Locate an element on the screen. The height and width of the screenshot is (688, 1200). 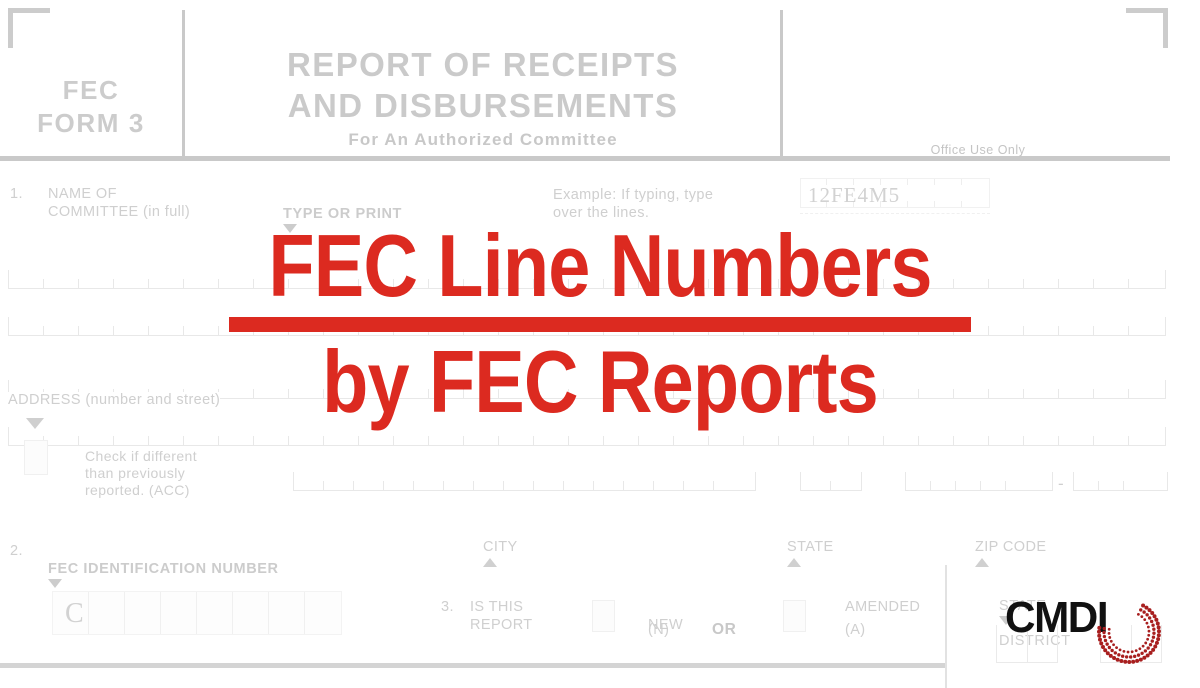
report-amended-code: (A) is located at coordinates (855, 630).